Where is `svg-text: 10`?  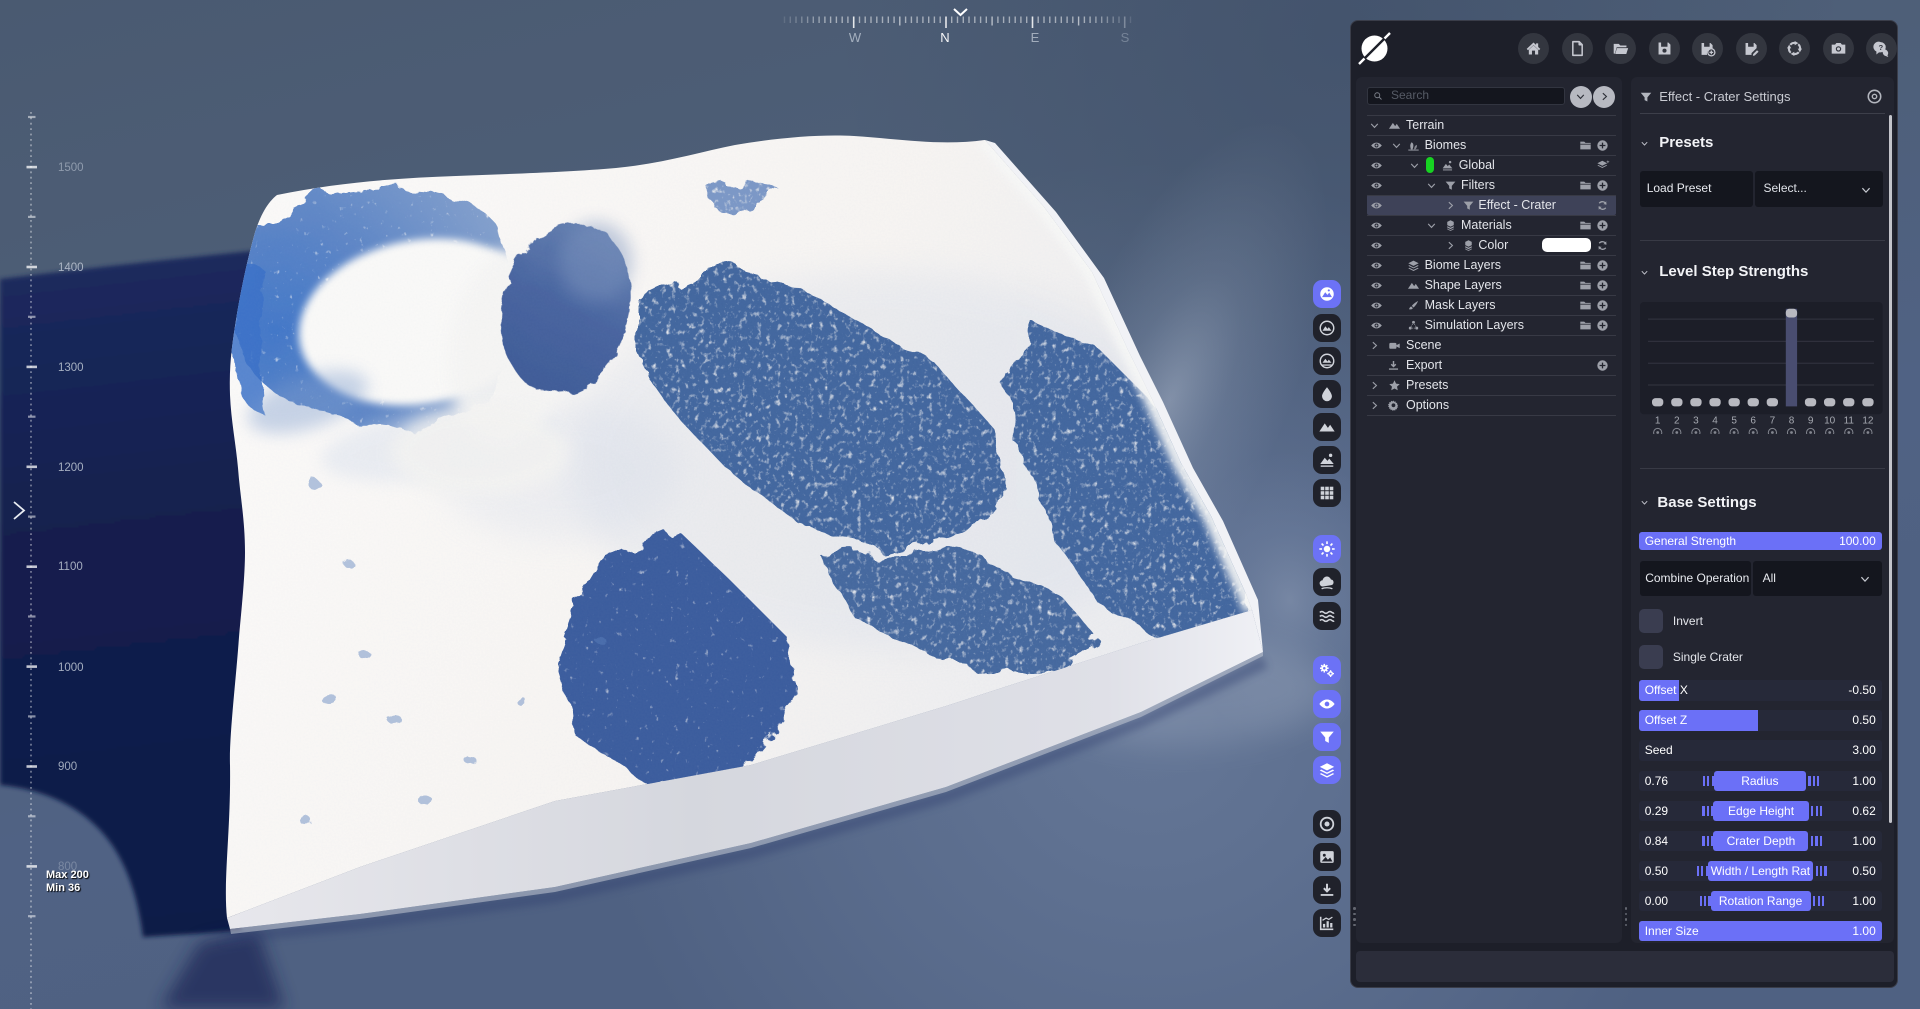 svg-text: 10 is located at coordinates (1830, 420).